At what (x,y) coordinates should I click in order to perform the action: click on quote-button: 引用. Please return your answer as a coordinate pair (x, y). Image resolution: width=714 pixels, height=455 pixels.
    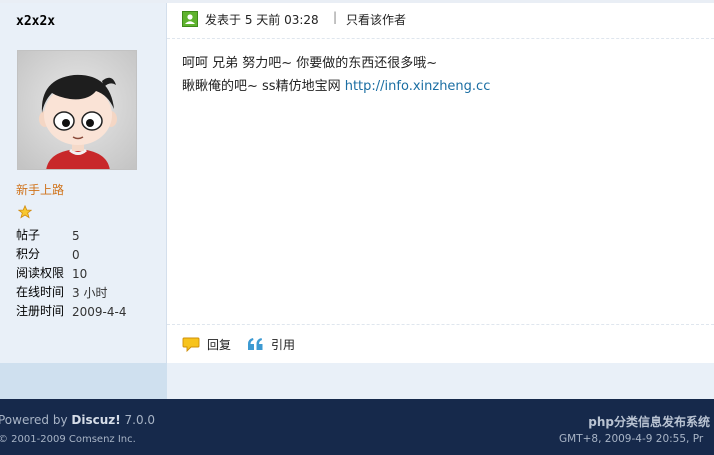
    Looking at the image, I should click on (271, 344).